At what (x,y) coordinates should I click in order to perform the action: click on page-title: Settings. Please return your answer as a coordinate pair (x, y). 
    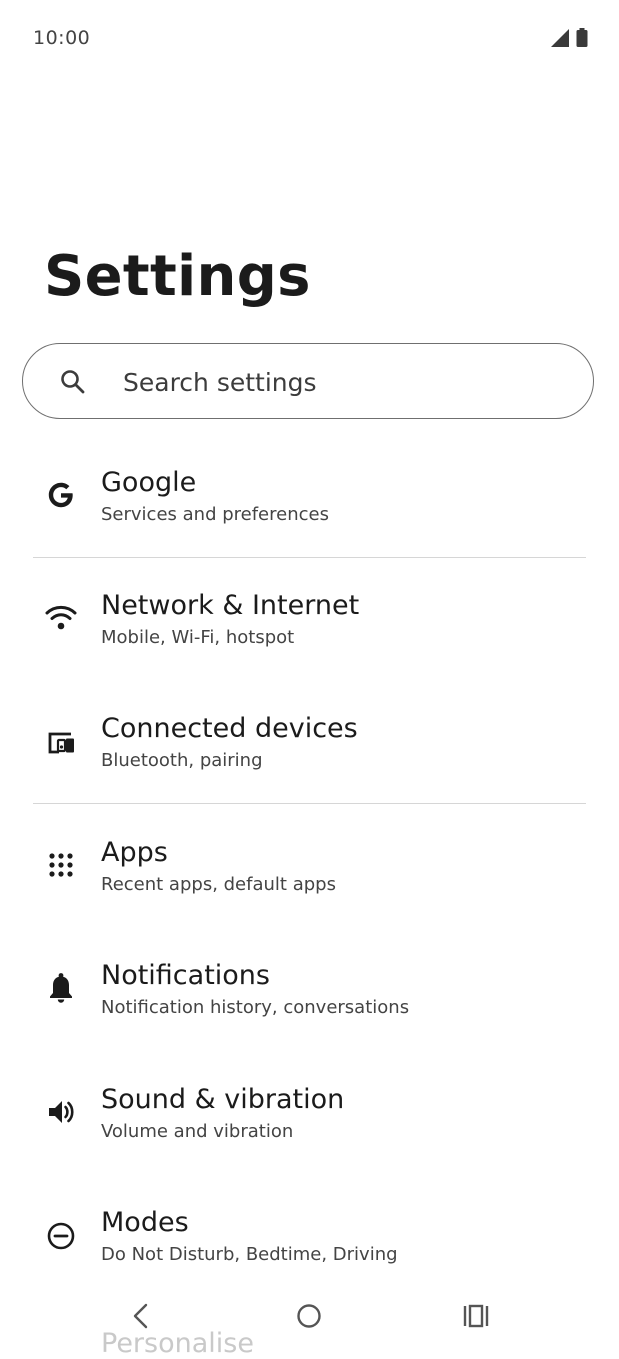
    Looking at the image, I should click on (177, 276).